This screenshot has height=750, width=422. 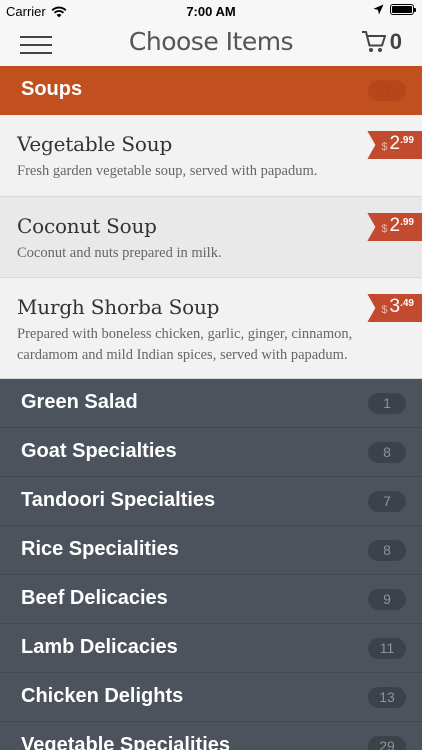 I want to click on item-name: Vegetable Soup, so click(x=95, y=144).